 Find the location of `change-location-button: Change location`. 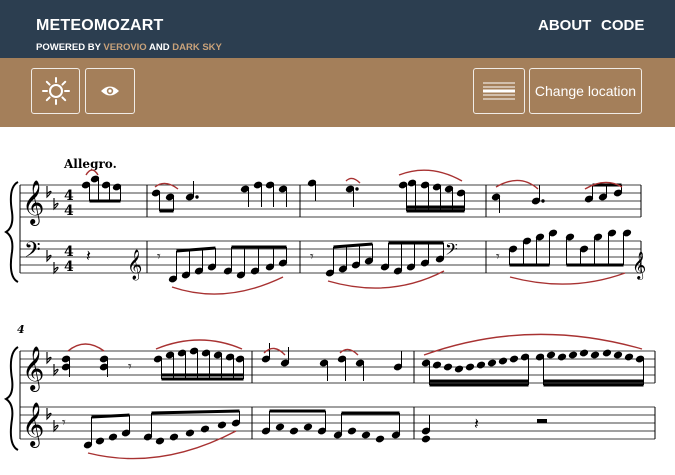

change-location-button: Change location is located at coordinates (585, 91).